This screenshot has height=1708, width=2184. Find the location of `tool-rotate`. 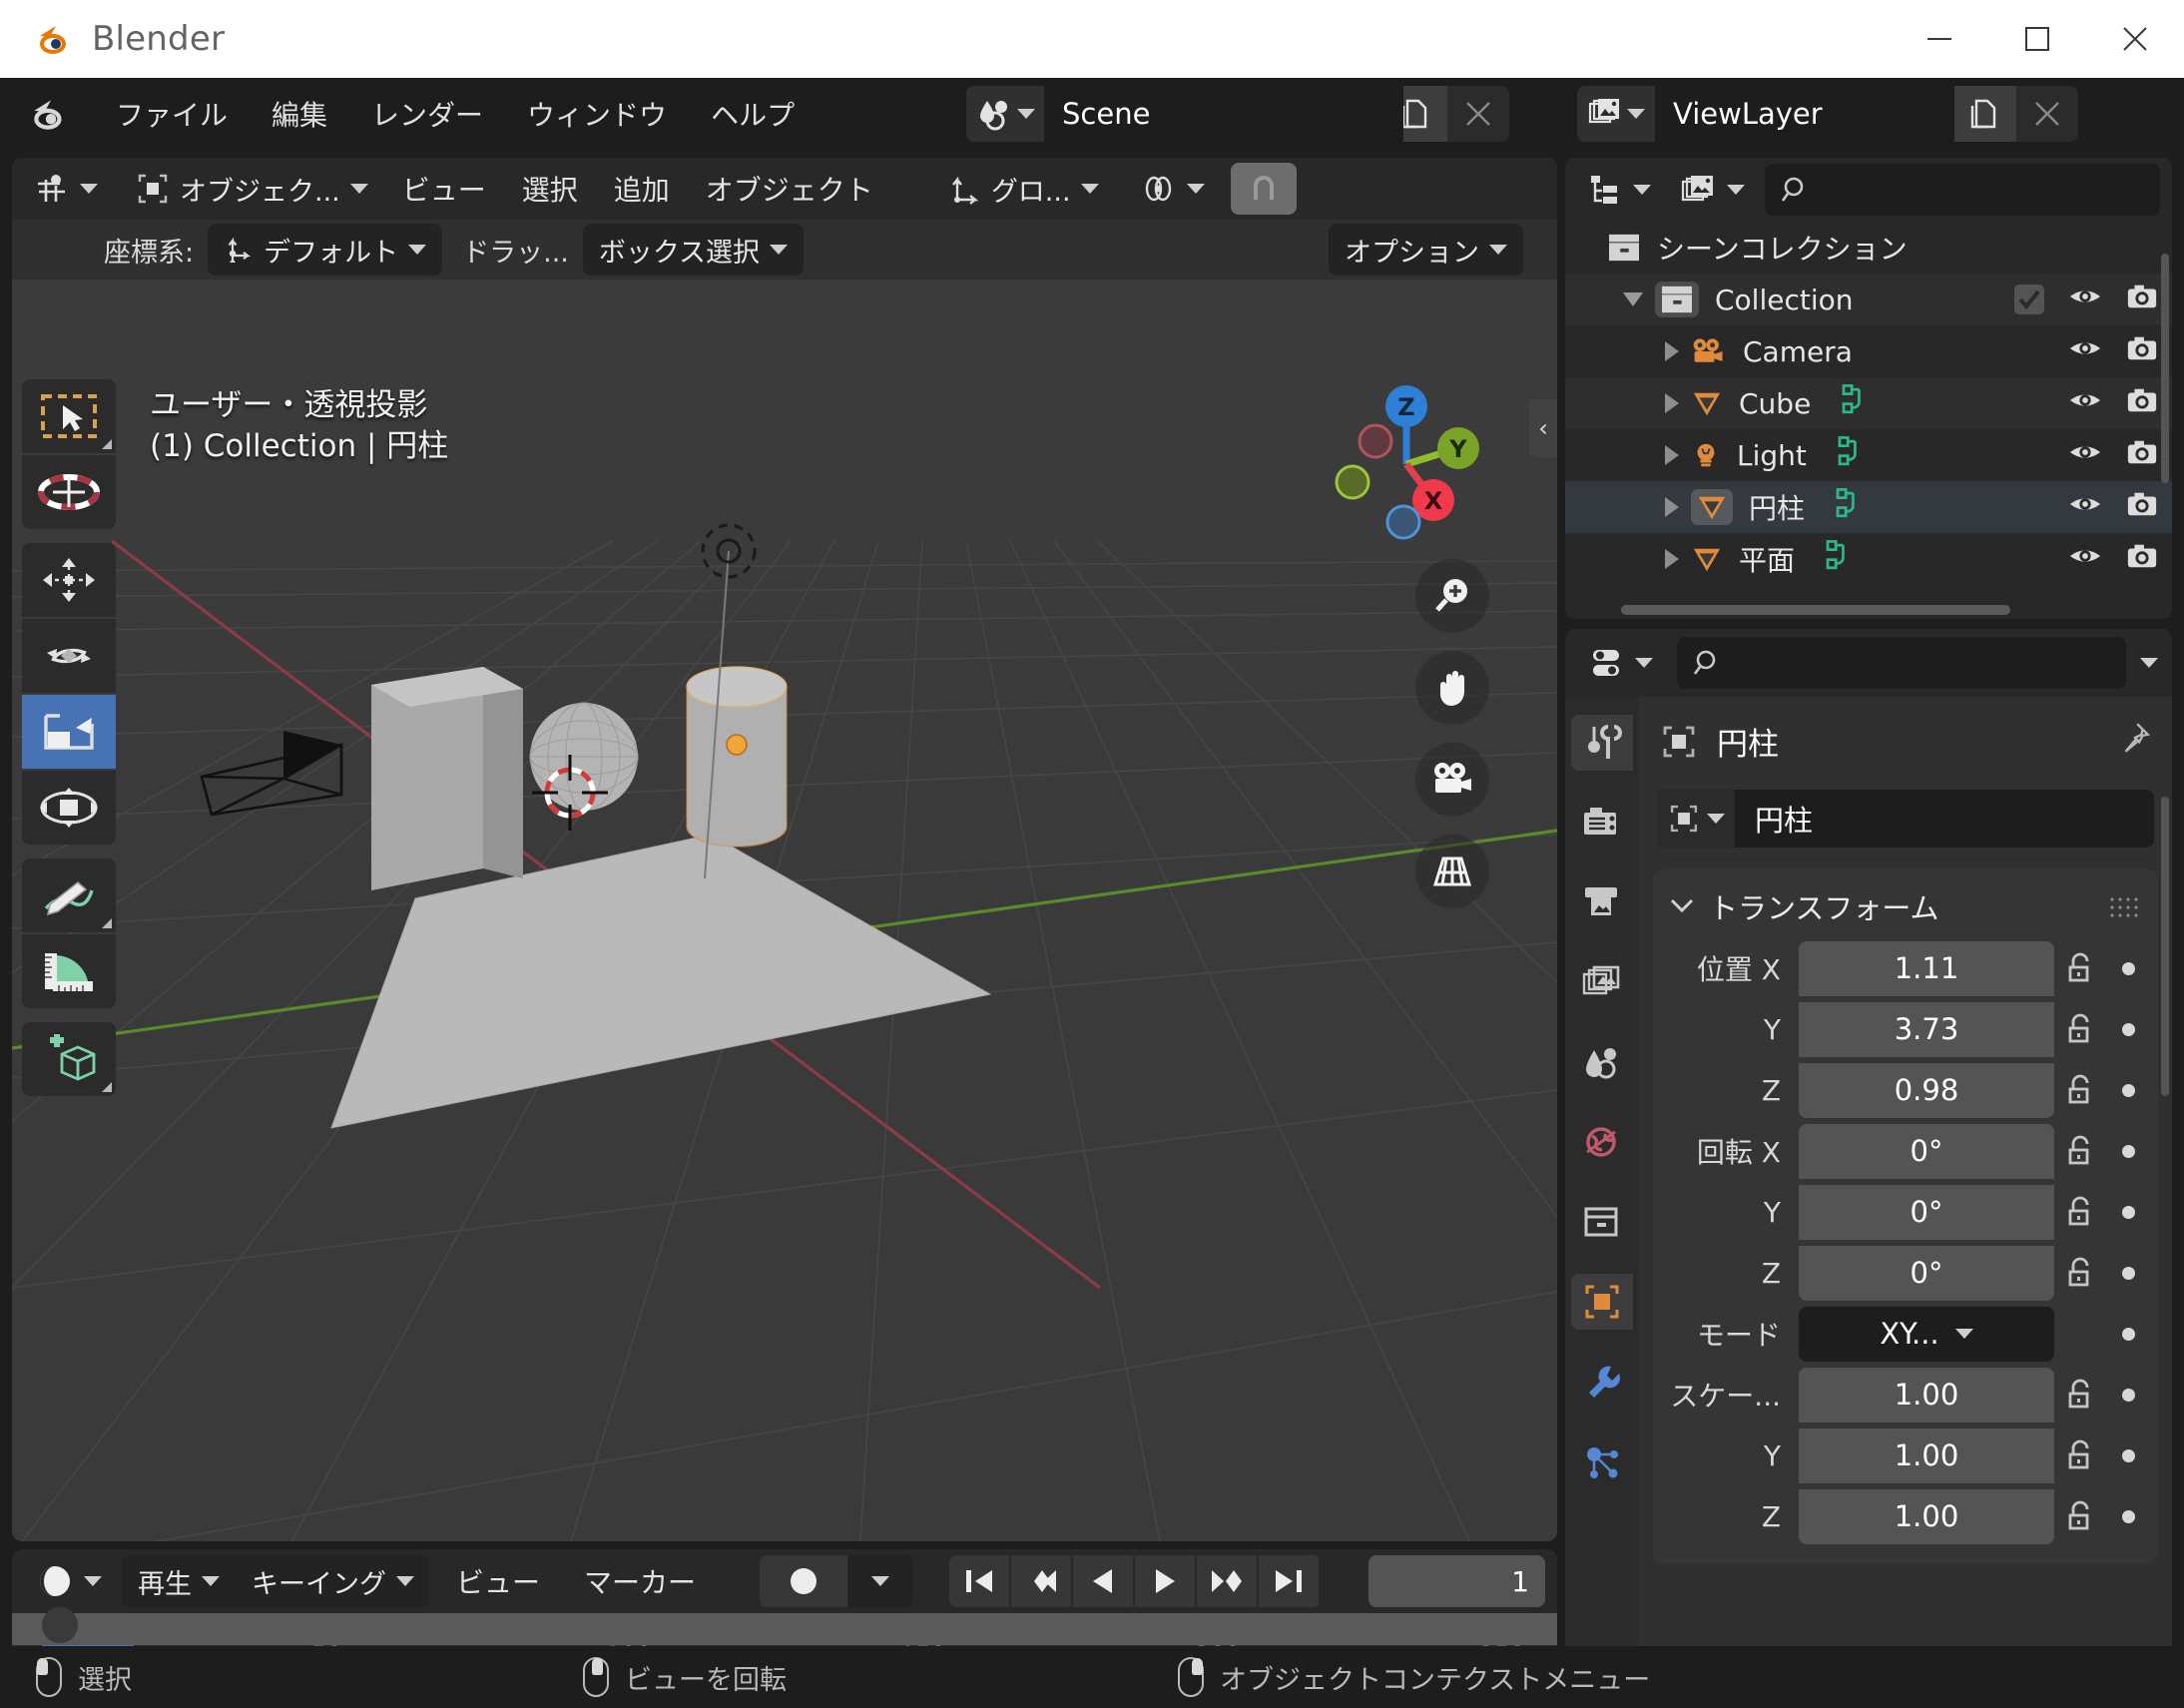

tool-rotate is located at coordinates (69, 656).